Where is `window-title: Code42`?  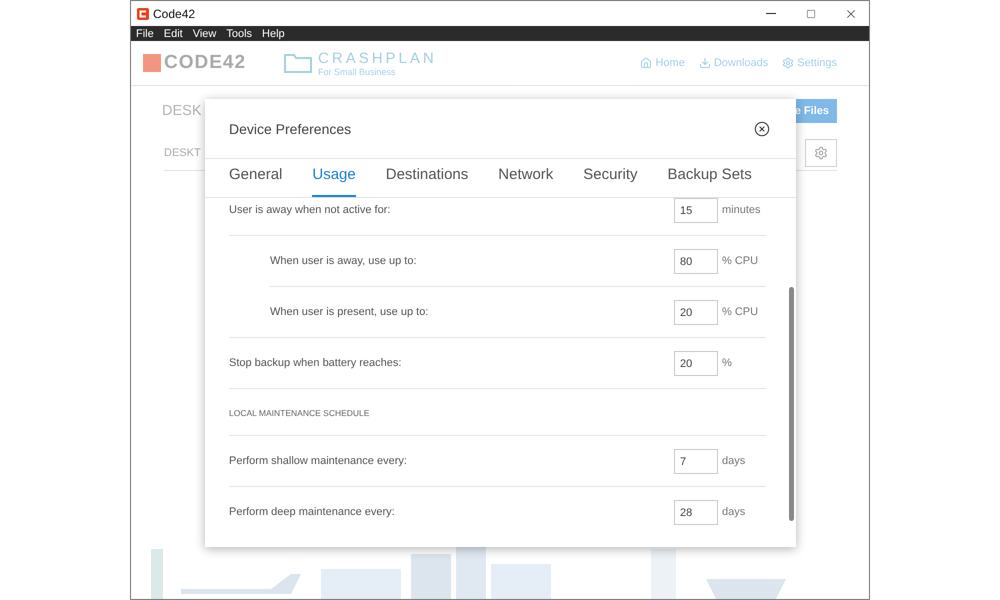 window-title: Code42 is located at coordinates (174, 13).